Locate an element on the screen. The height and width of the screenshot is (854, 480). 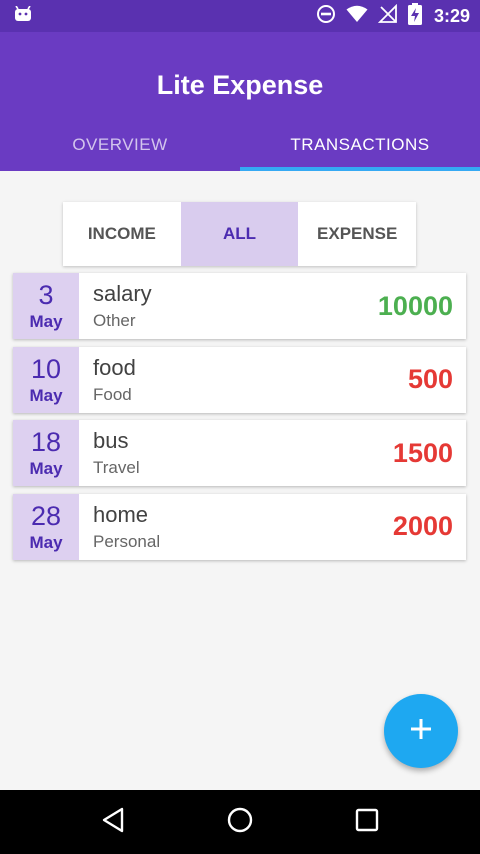
nav-recents-button is located at coordinates (367, 822).